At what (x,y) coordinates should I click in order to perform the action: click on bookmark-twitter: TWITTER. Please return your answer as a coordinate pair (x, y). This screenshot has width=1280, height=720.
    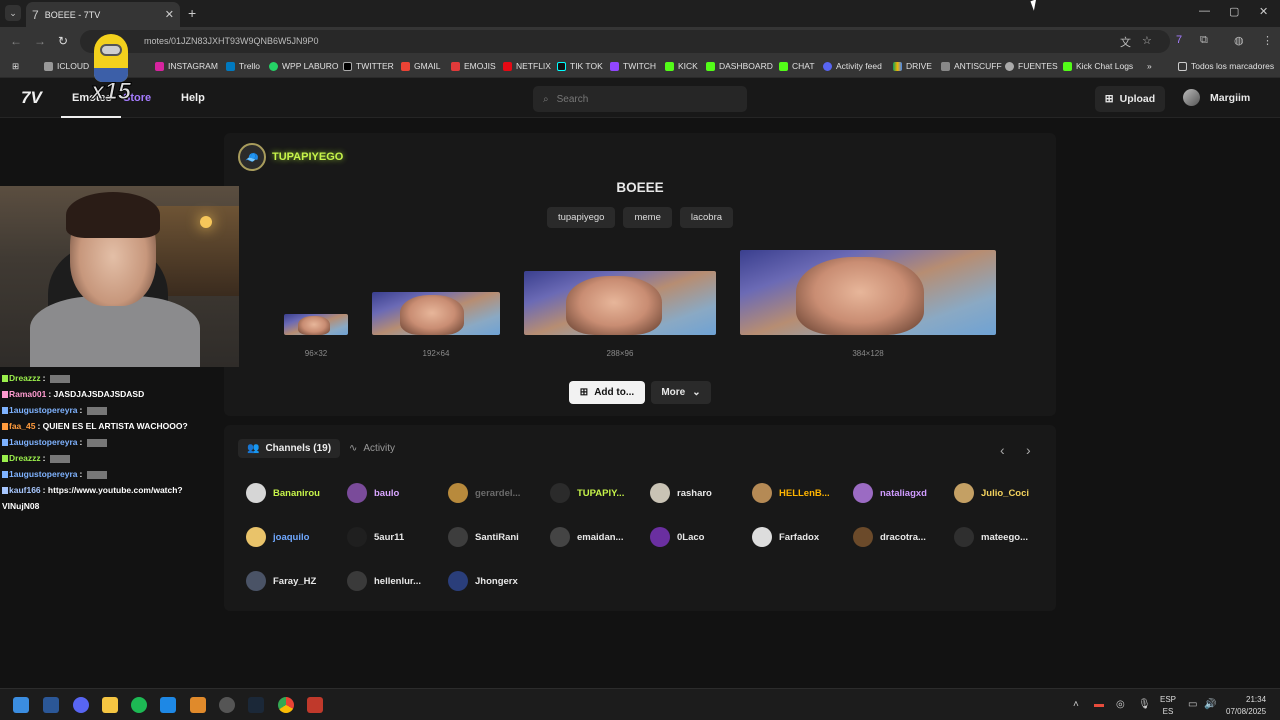
    Looking at the image, I should click on (368, 66).